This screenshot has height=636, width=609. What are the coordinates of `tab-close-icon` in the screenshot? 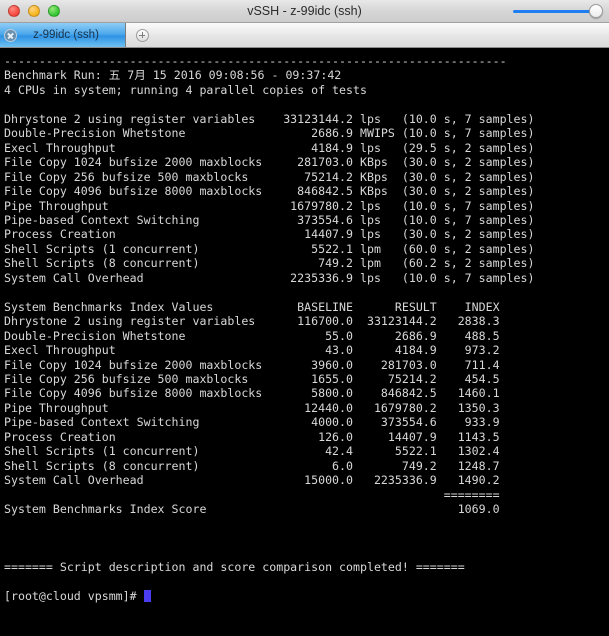 It's located at (10, 35).